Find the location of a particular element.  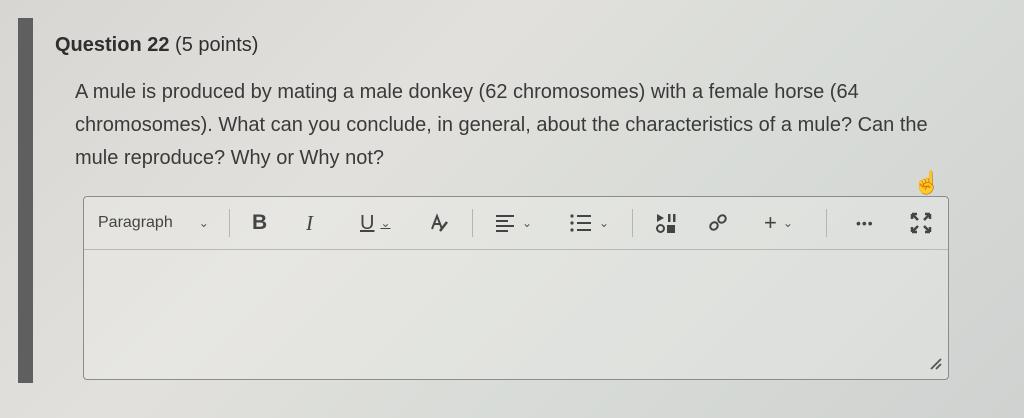

plus-icon: + is located at coordinates (770, 222).